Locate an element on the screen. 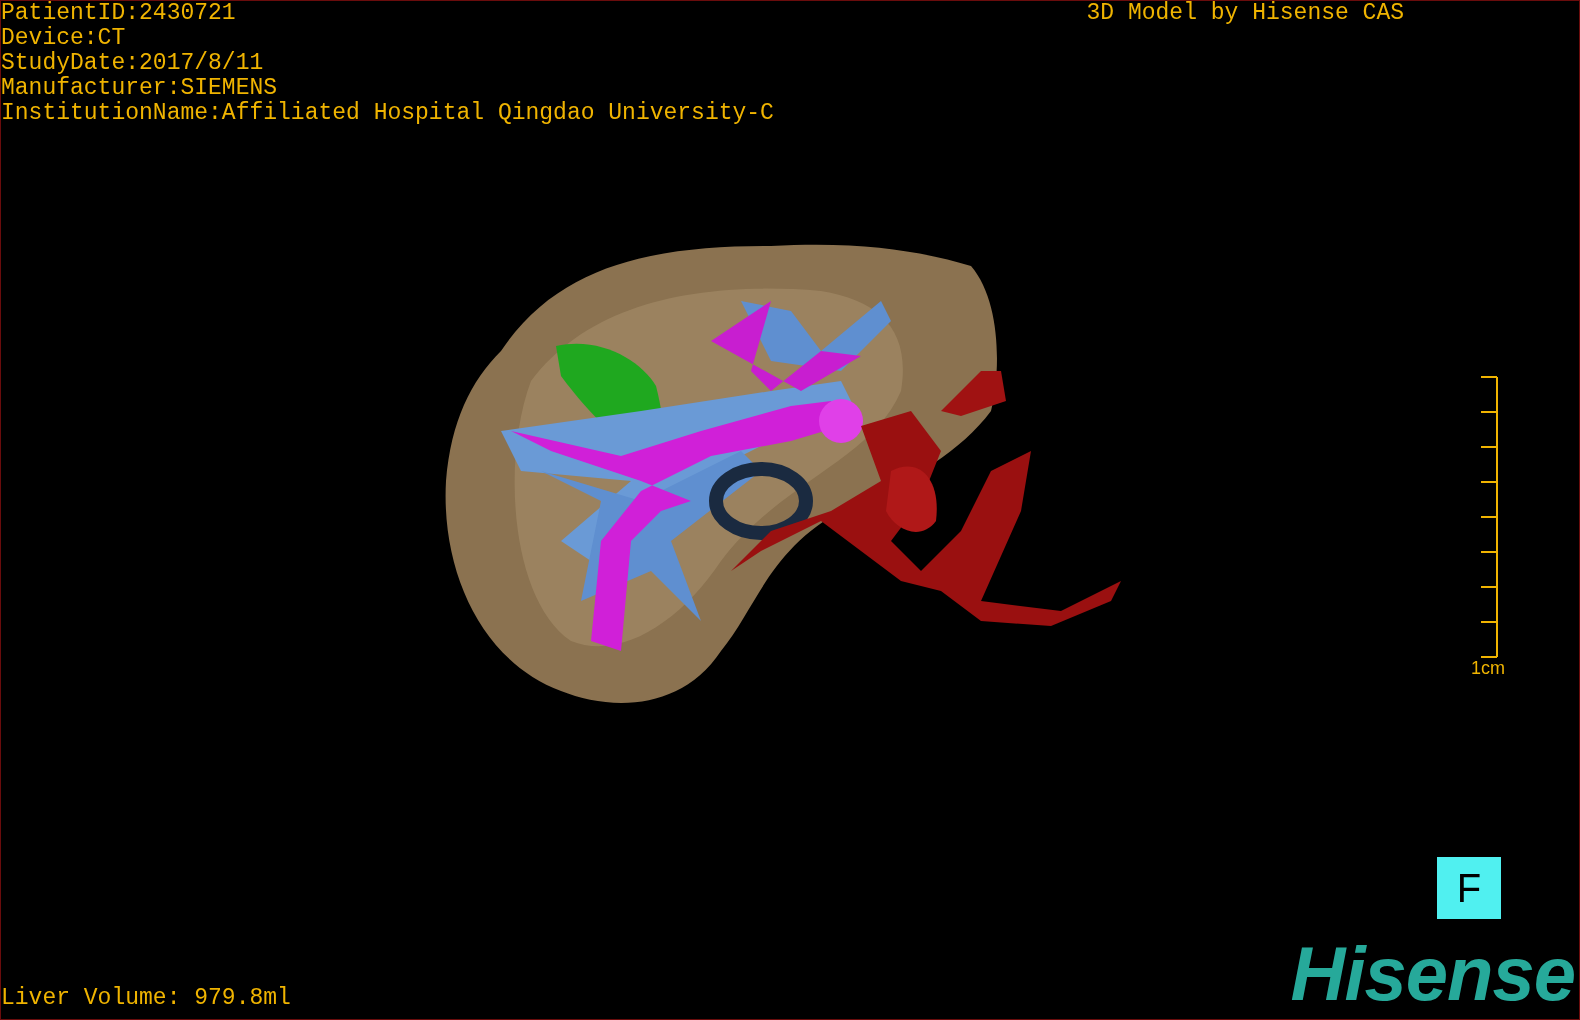 This screenshot has height=1020, width=1580. patient-info-text: PatientID:2430721 is located at coordinates (119, 13).